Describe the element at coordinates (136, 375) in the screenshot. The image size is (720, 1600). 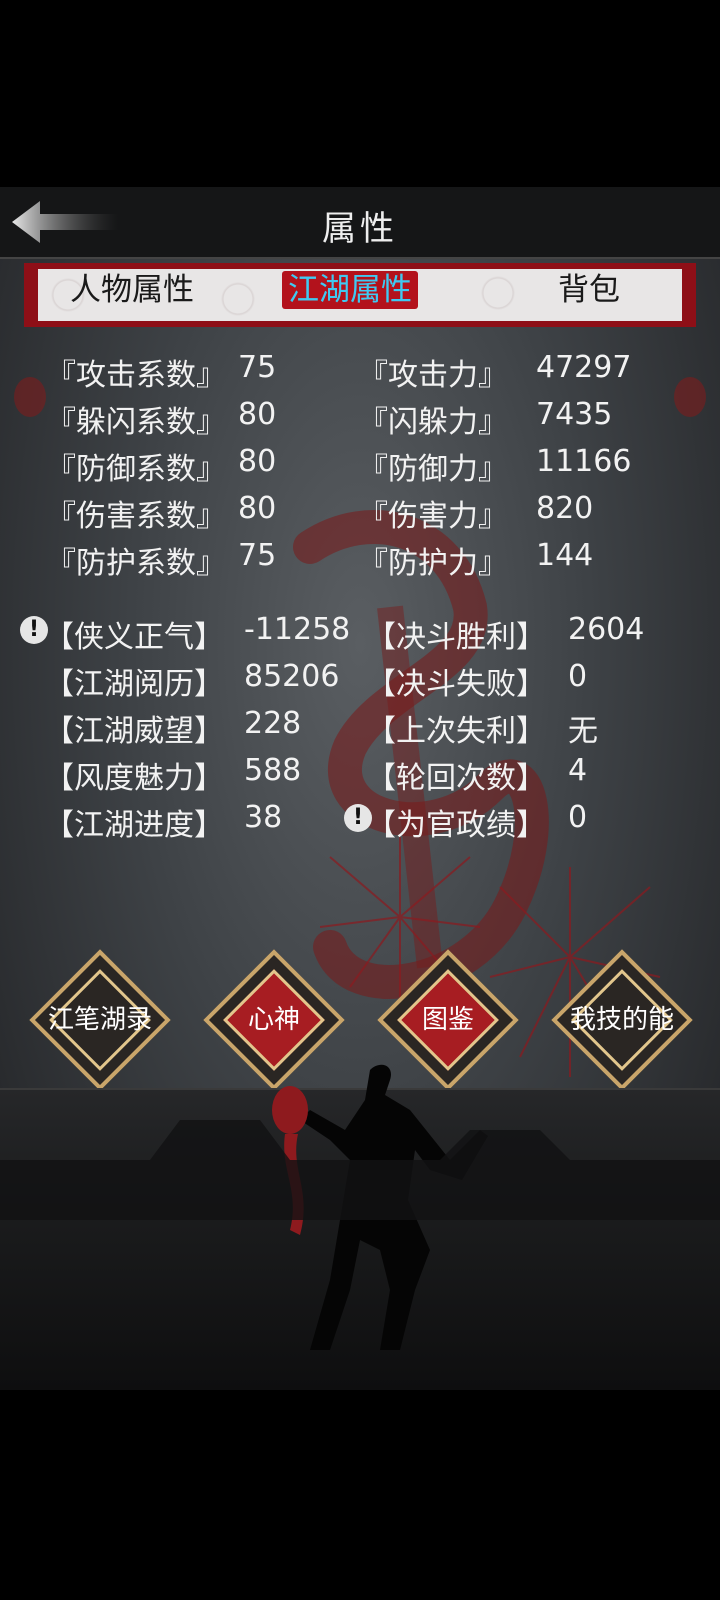
I see `stat-label: 『攻击系数』` at that location.